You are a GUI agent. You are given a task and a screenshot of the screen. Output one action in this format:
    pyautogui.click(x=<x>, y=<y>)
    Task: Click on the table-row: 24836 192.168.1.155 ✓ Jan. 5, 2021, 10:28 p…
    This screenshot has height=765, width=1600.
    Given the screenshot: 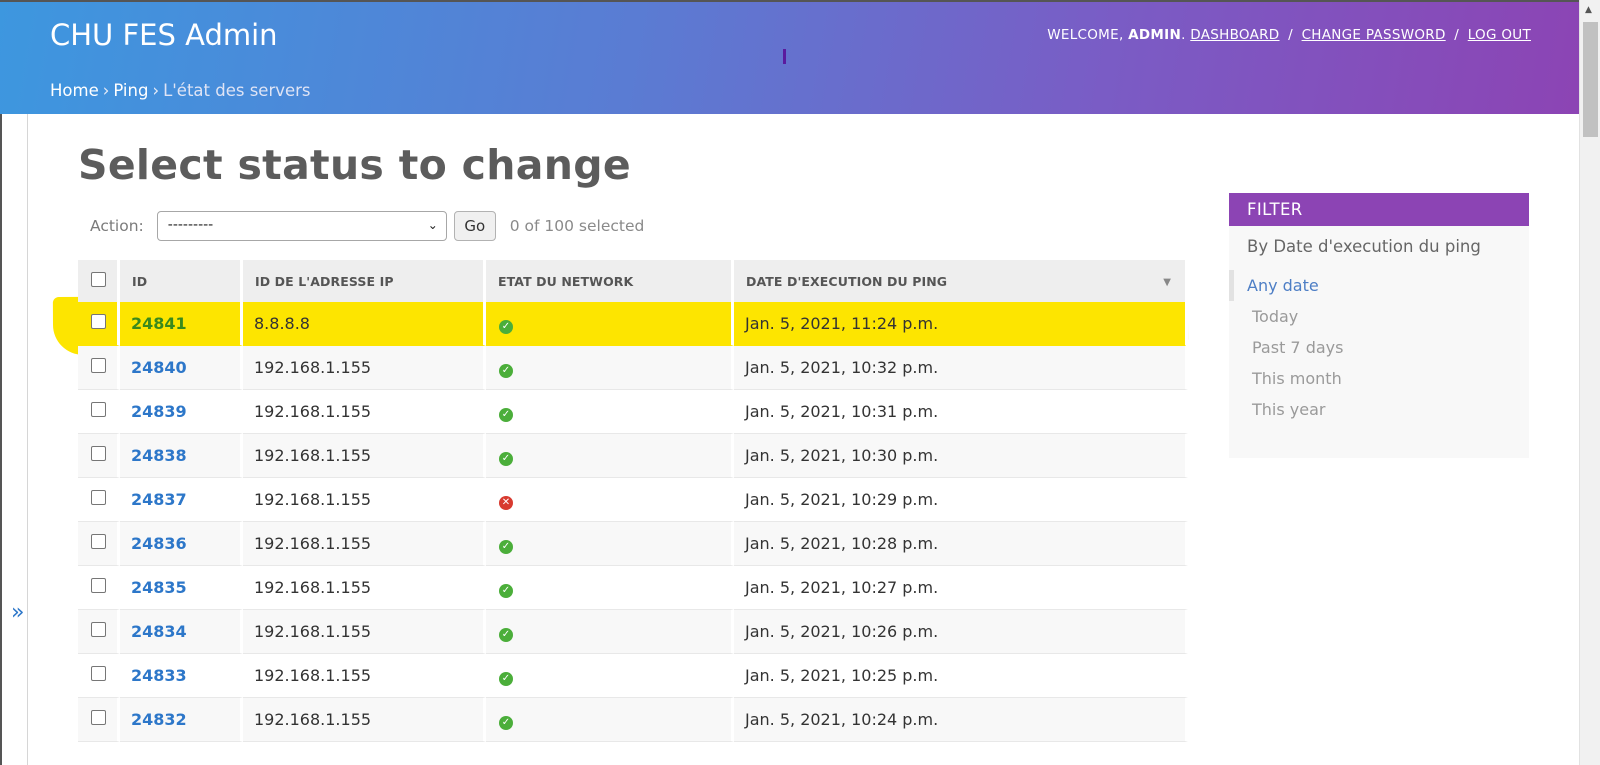 What is the action you would take?
    pyautogui.click(x=633, y=544)
    